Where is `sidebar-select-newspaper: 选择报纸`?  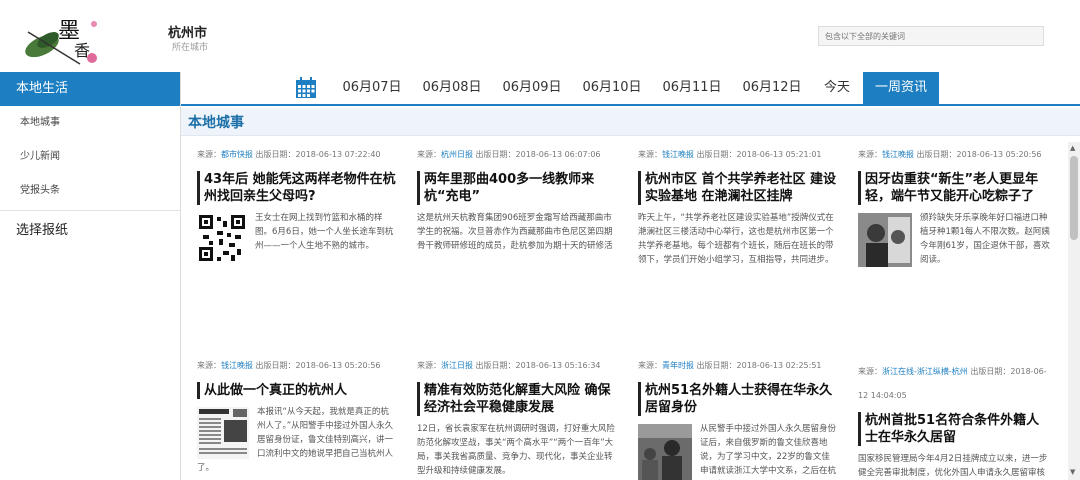 sidebar-select-newspaper: 选择报纸 is located at coordinates (90, 231).